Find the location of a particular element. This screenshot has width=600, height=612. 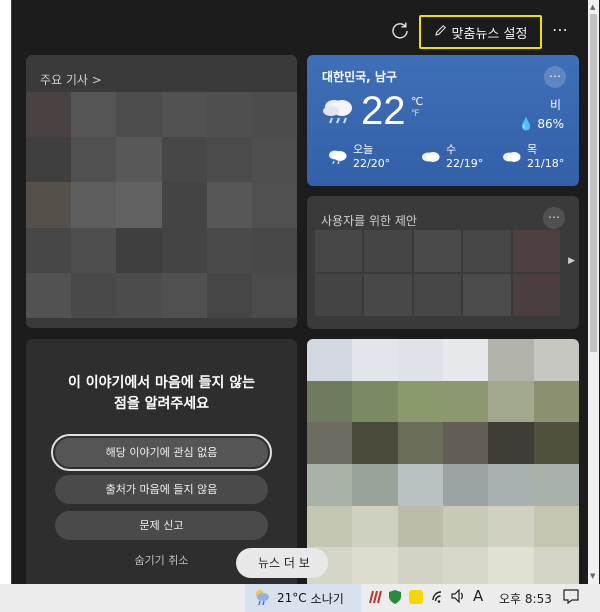

humidity: 💧 86% is located at coordinates (541, 124).